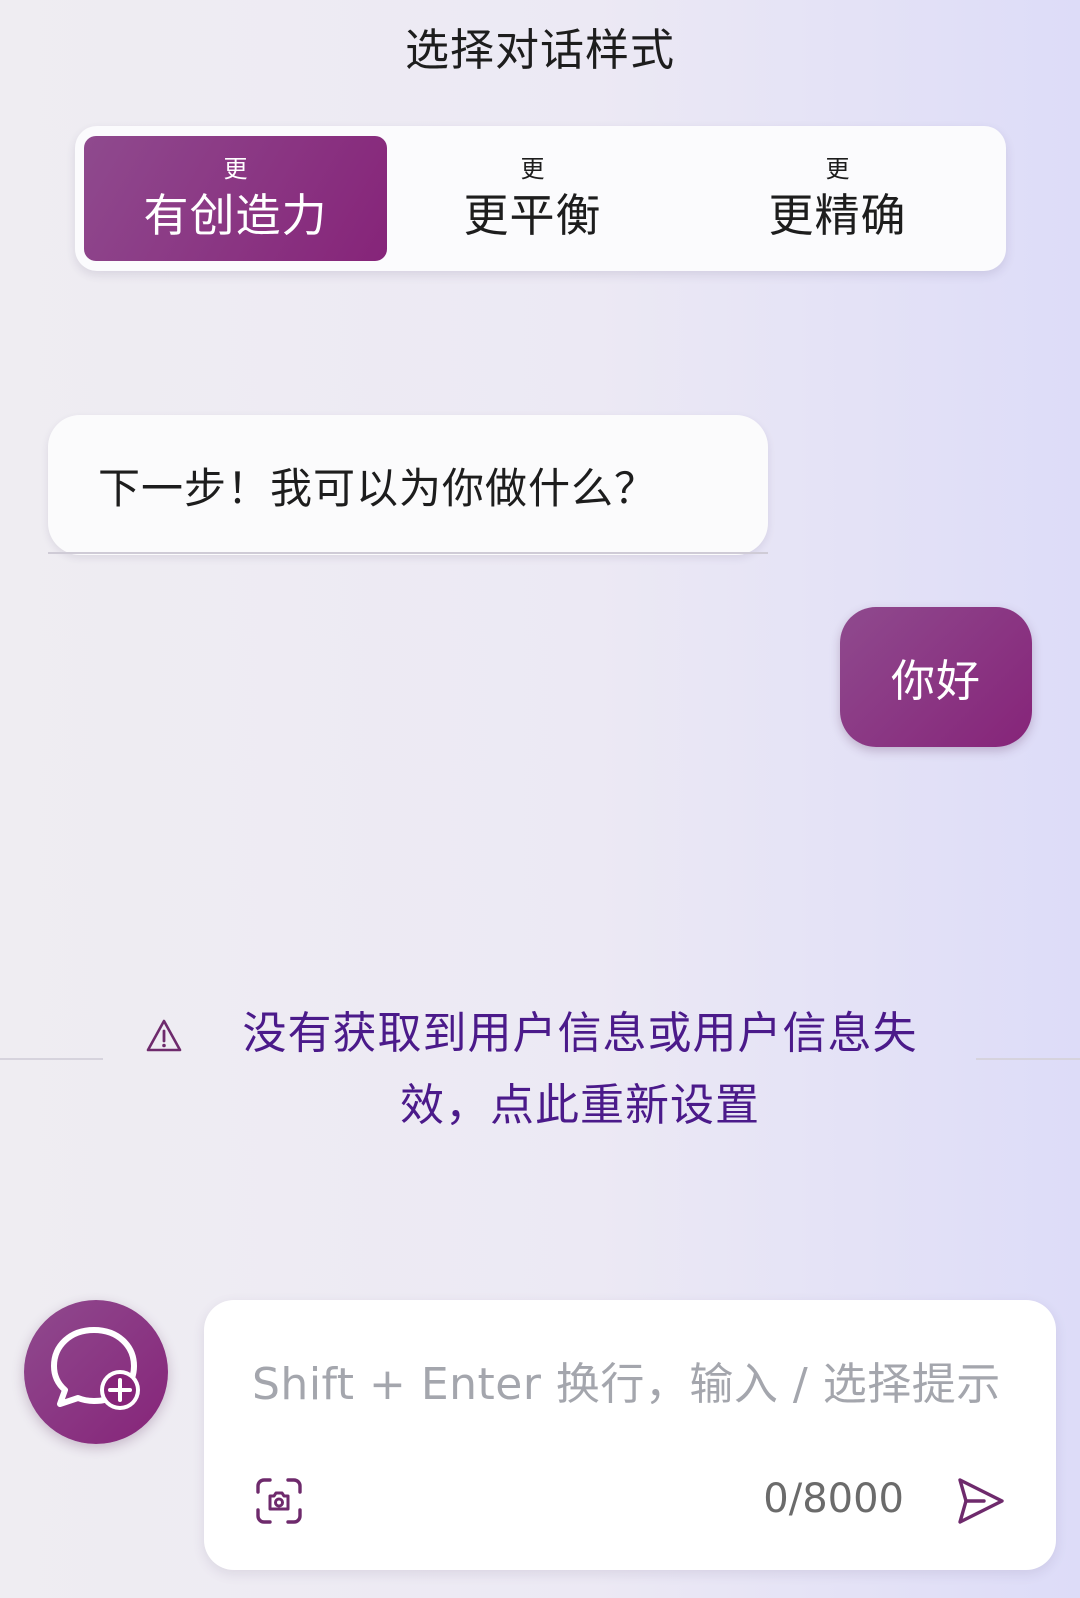 The image size is (1080, 1598). What do you see at coordinates (532, 215) in the screenshot?
I see `tone-balanced-label: 更平衡` at bounding box center [532, 215].